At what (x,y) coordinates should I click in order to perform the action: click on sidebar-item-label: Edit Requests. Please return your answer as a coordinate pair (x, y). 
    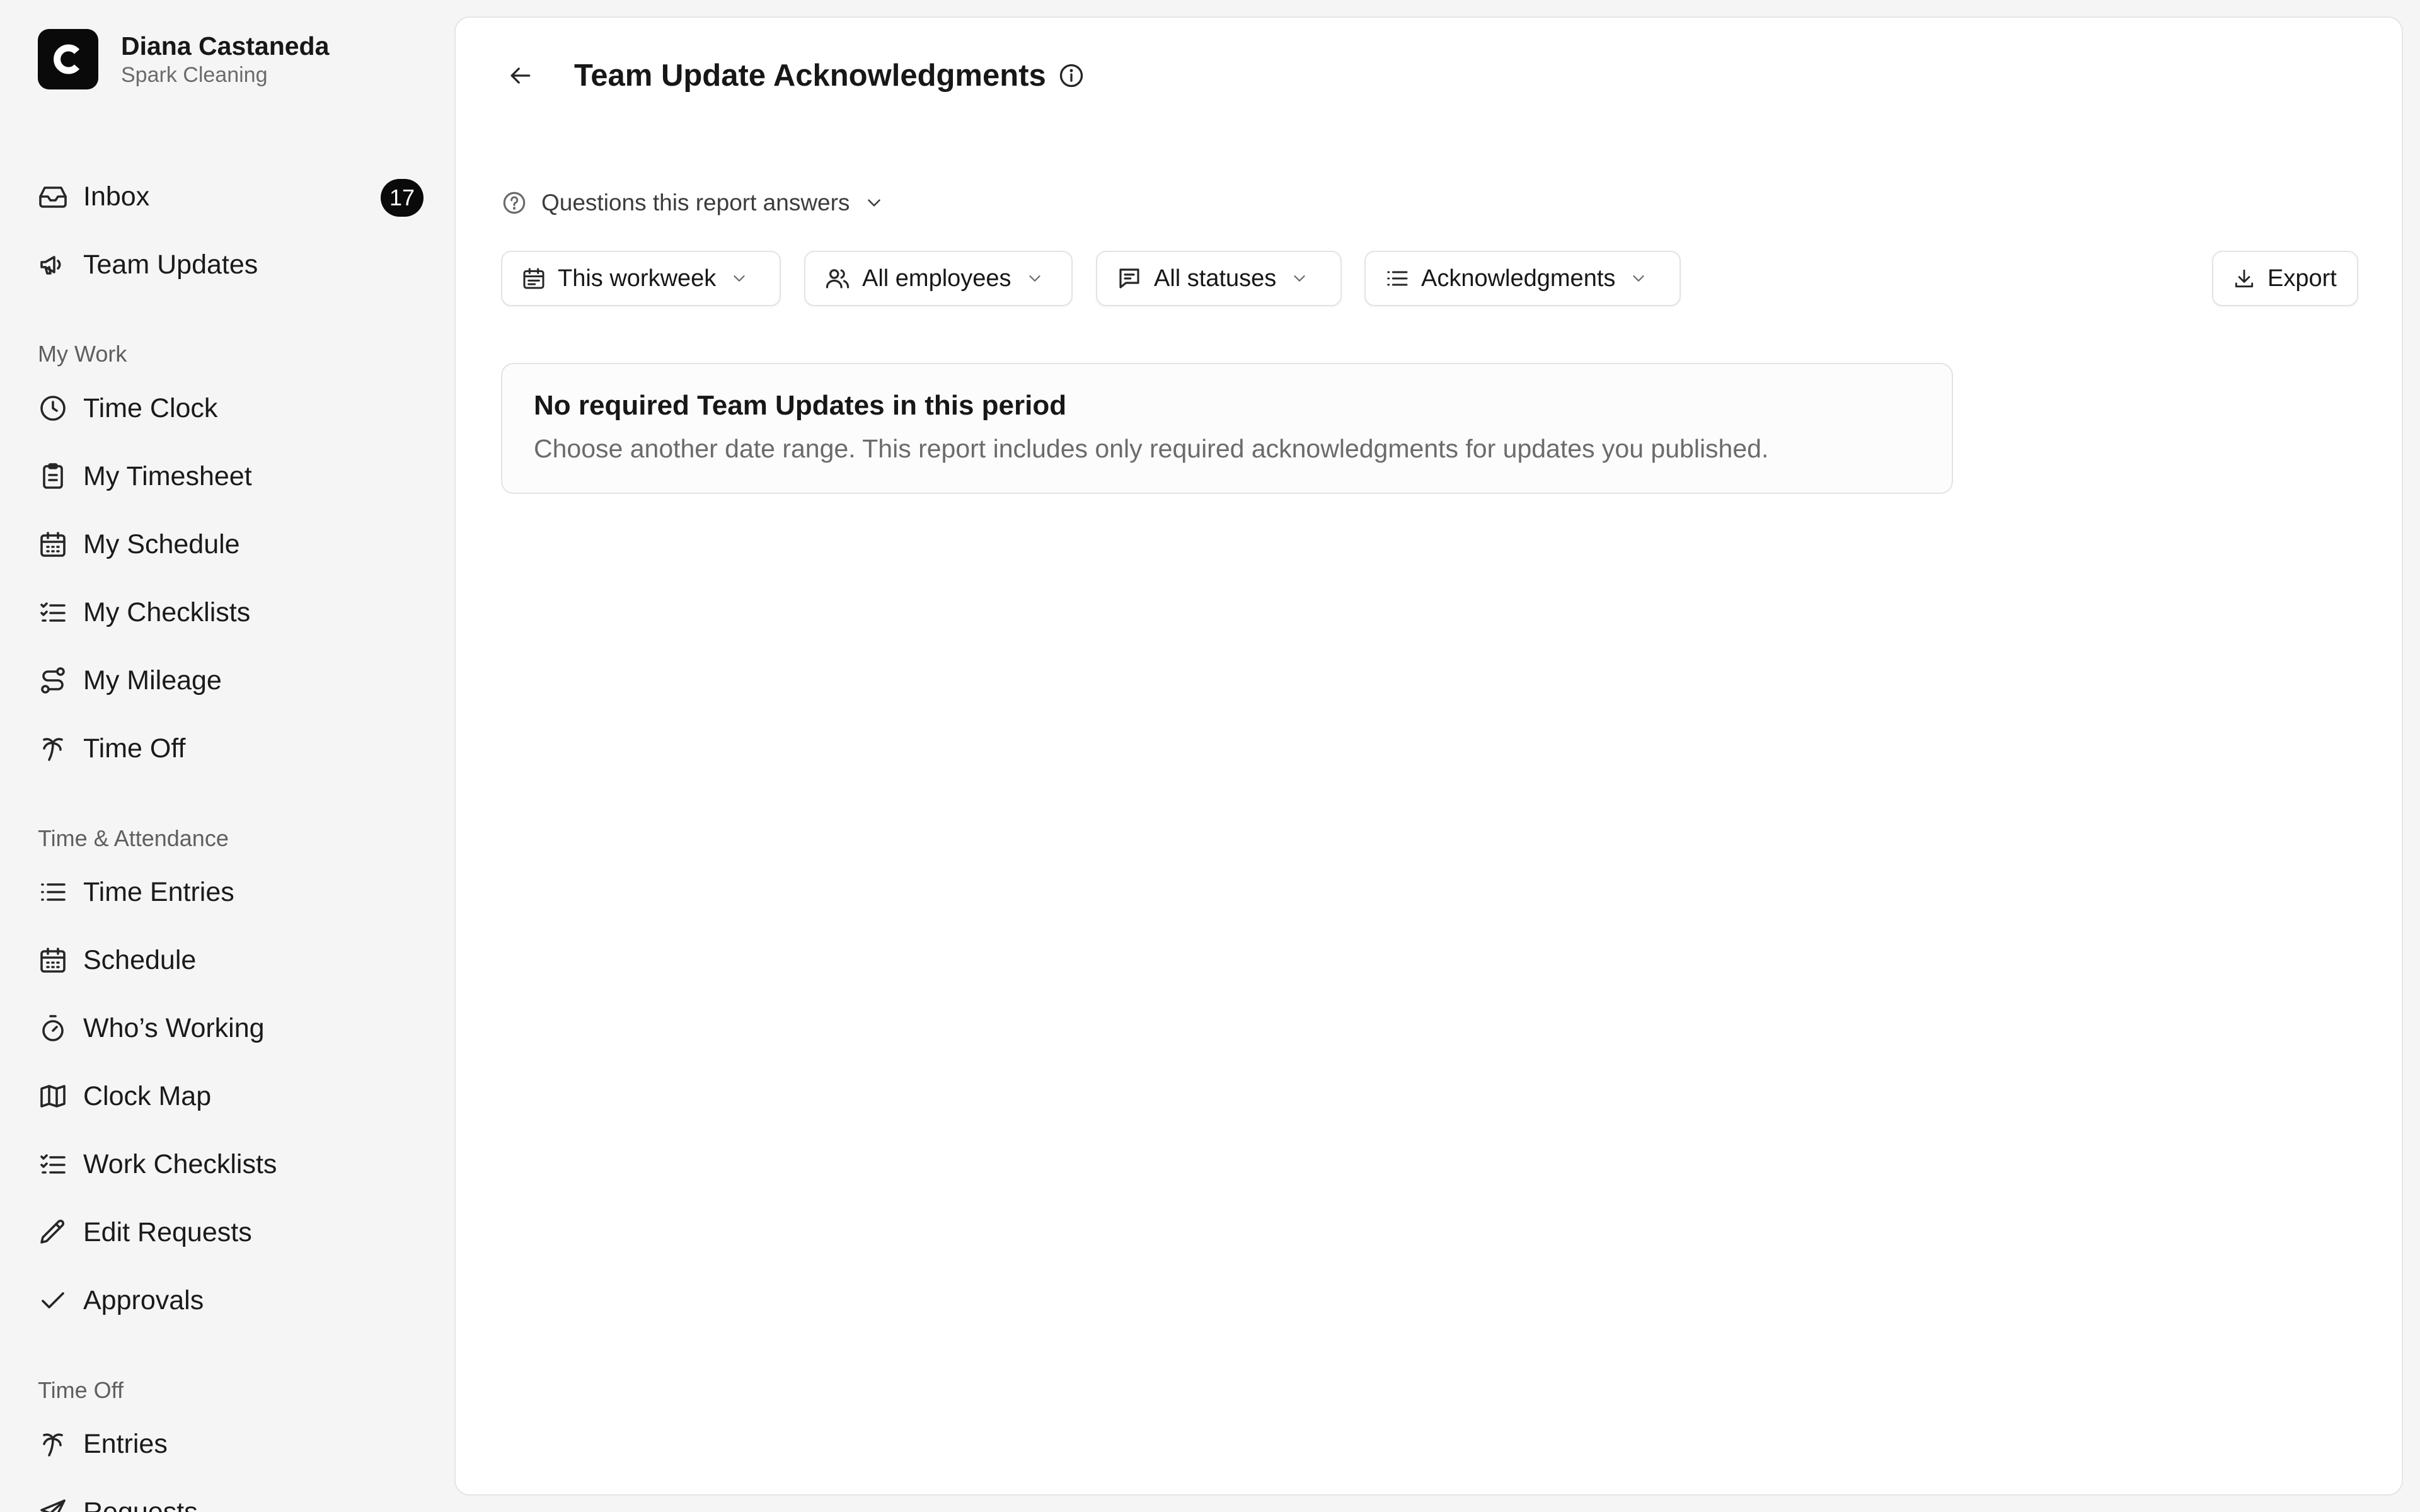
    Looking at the image, I should click on (167, 1232).